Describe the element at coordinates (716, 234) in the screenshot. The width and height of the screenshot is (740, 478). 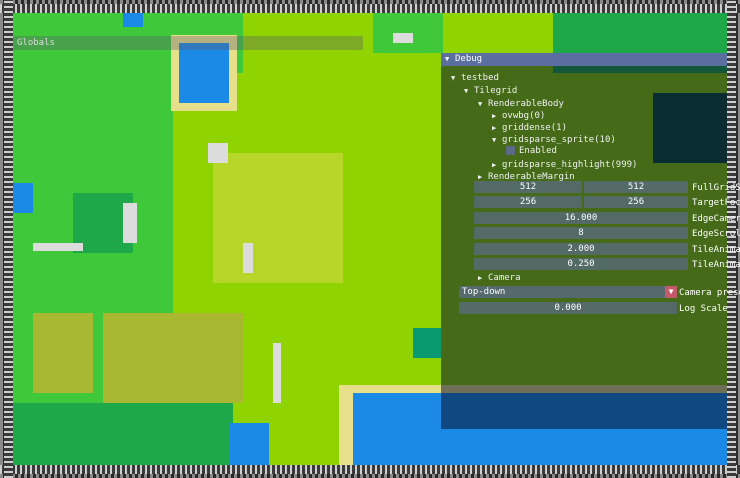
I see `edgescroll-label: EdgeScroll` at that location.